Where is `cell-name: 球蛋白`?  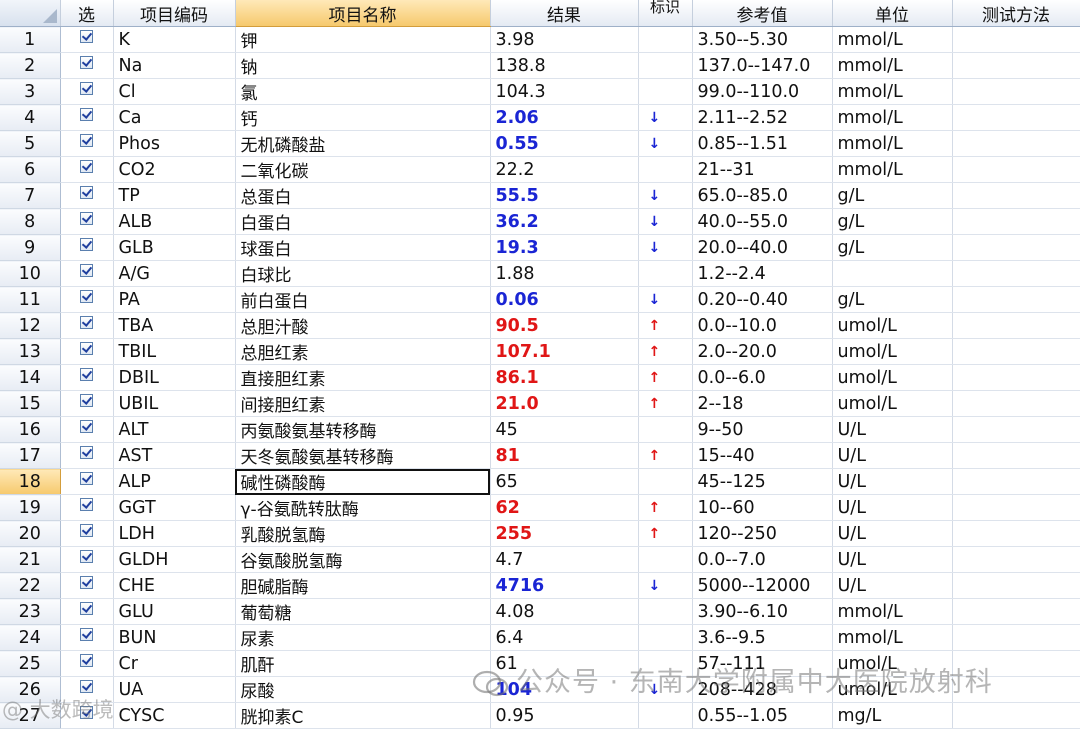
cell-name: 球蛋白 is located at coordinates (363, 247).